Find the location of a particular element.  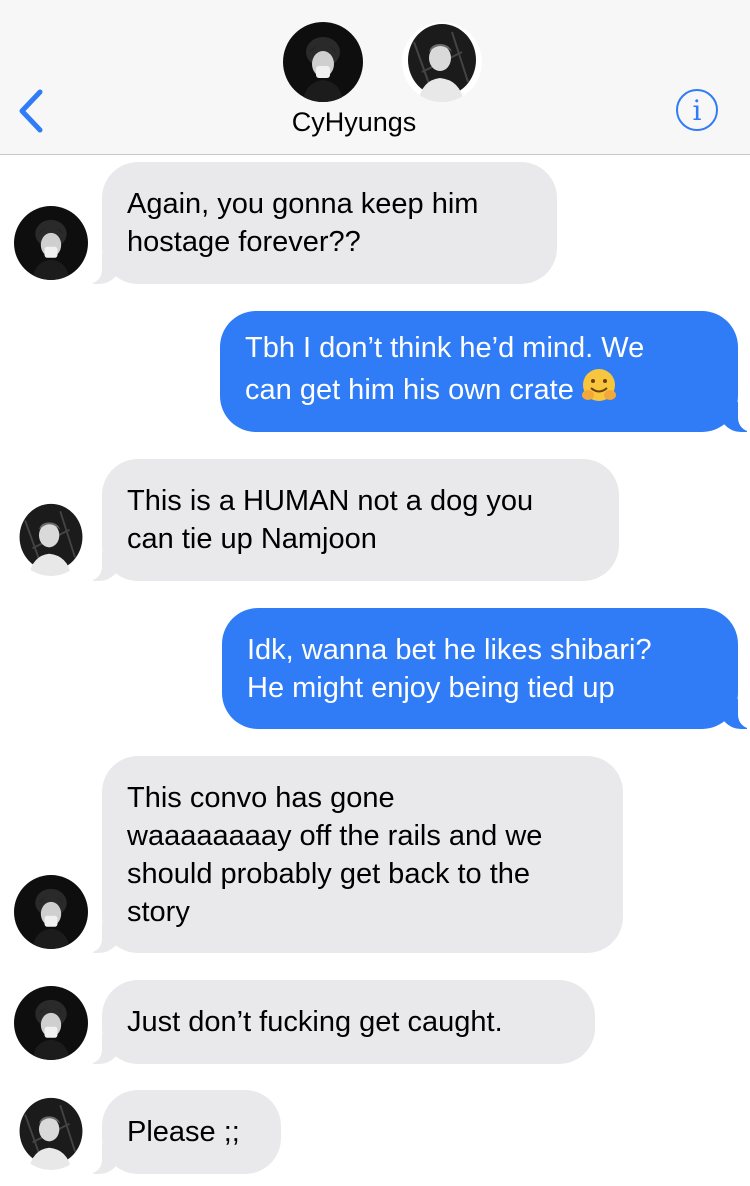

message-bubble: Just don’t fucking get caught. is located at coordinates (341, 1022).